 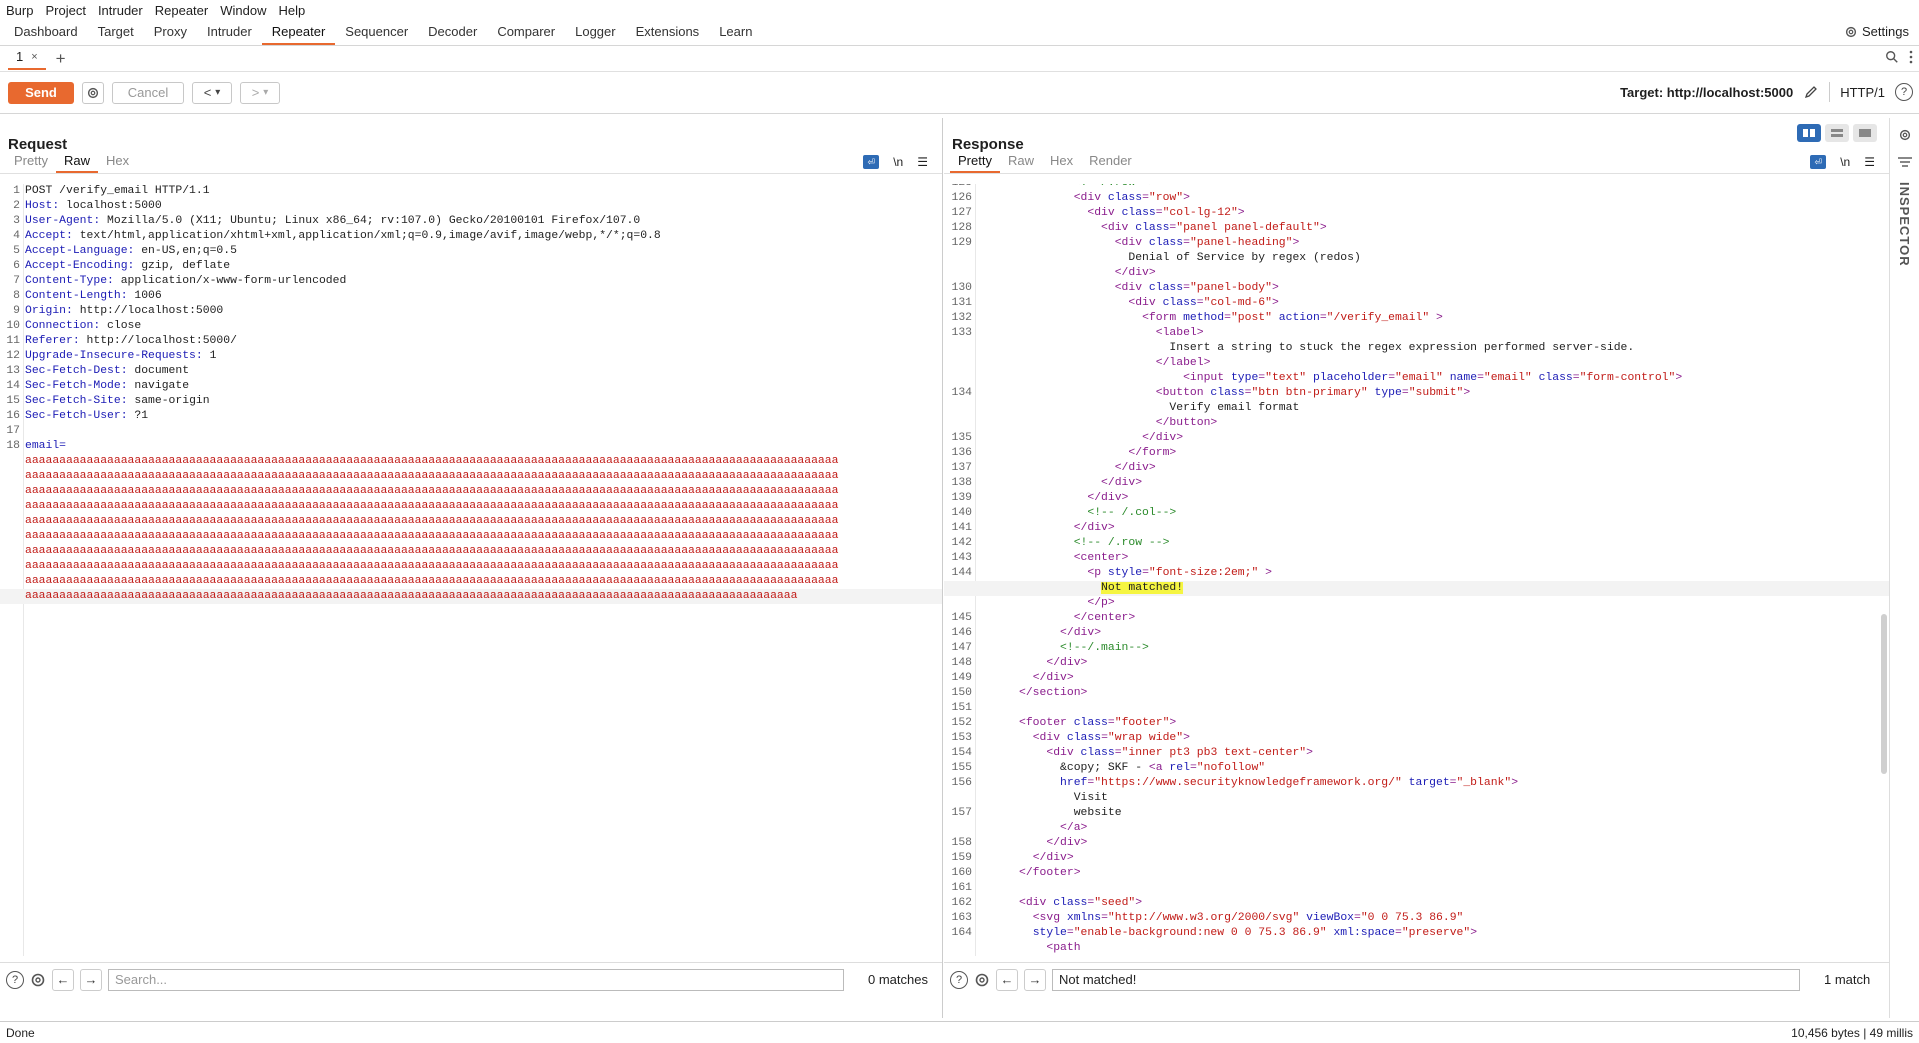 What do you see at coordinates (46, 32) in the screenshot?
I see `tab-dashboard: Dashboard` at bounding box center [46, 32].